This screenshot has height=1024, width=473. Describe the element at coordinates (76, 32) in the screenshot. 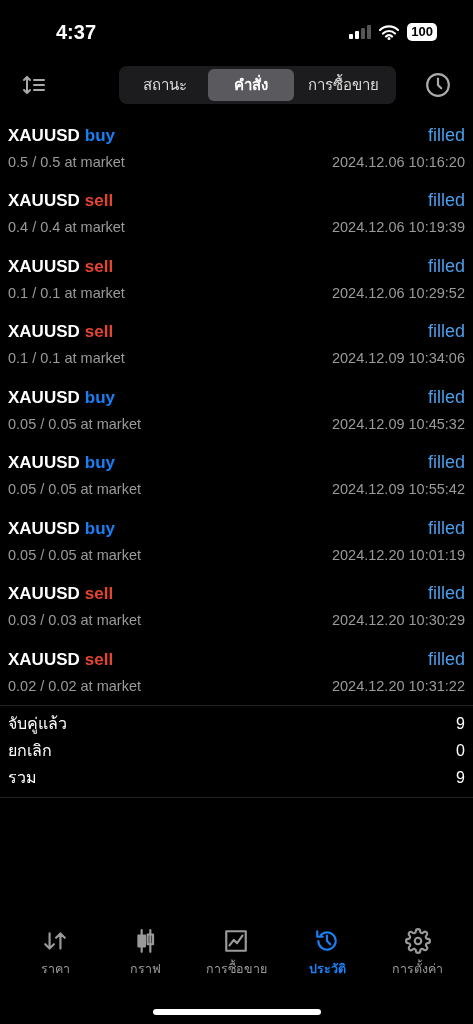

I see `status-time: 4:37` at that location.